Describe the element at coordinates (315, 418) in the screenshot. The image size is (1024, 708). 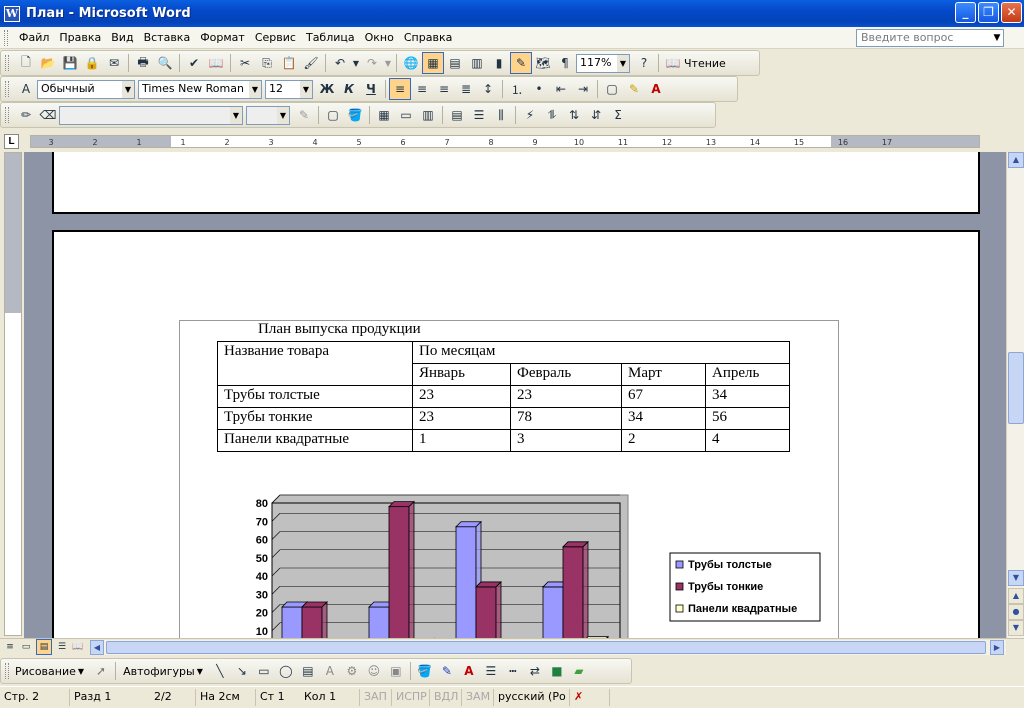
I see `row-name: Трубы тонкие` at that location.